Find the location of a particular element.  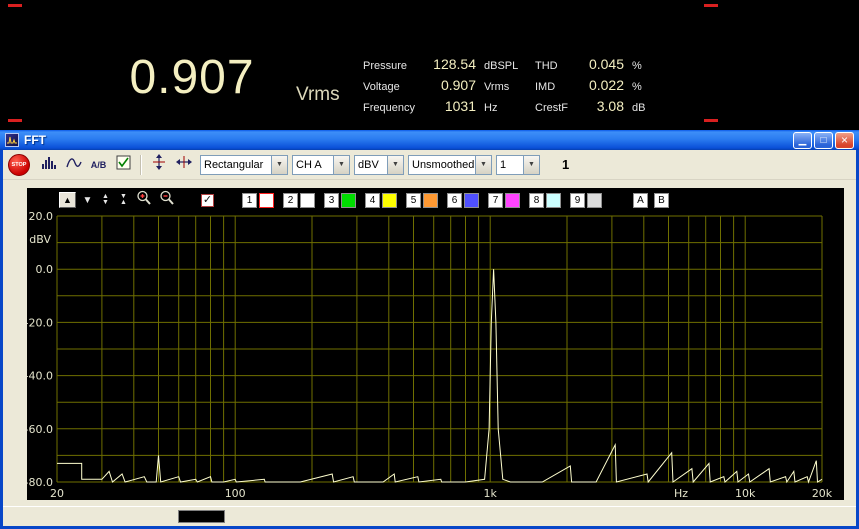

svg-text: 20.0 is located at coordinates (41, 217).